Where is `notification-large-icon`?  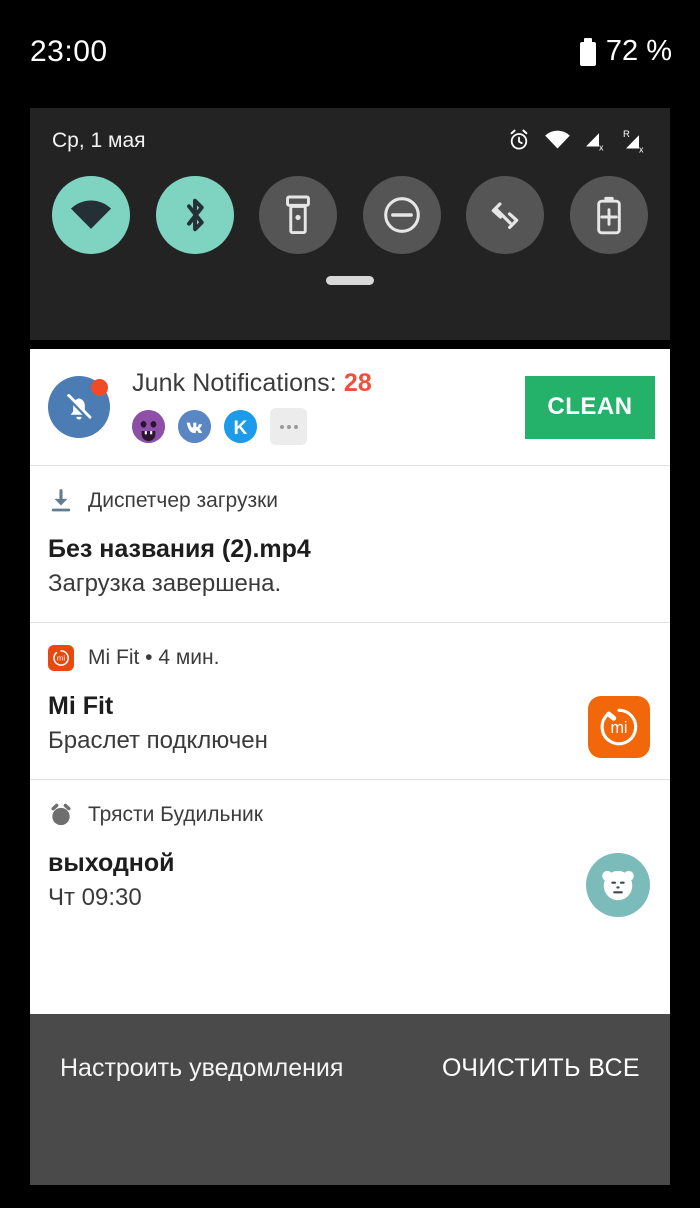
notification-large-icon is located at coordinates (618, 885).